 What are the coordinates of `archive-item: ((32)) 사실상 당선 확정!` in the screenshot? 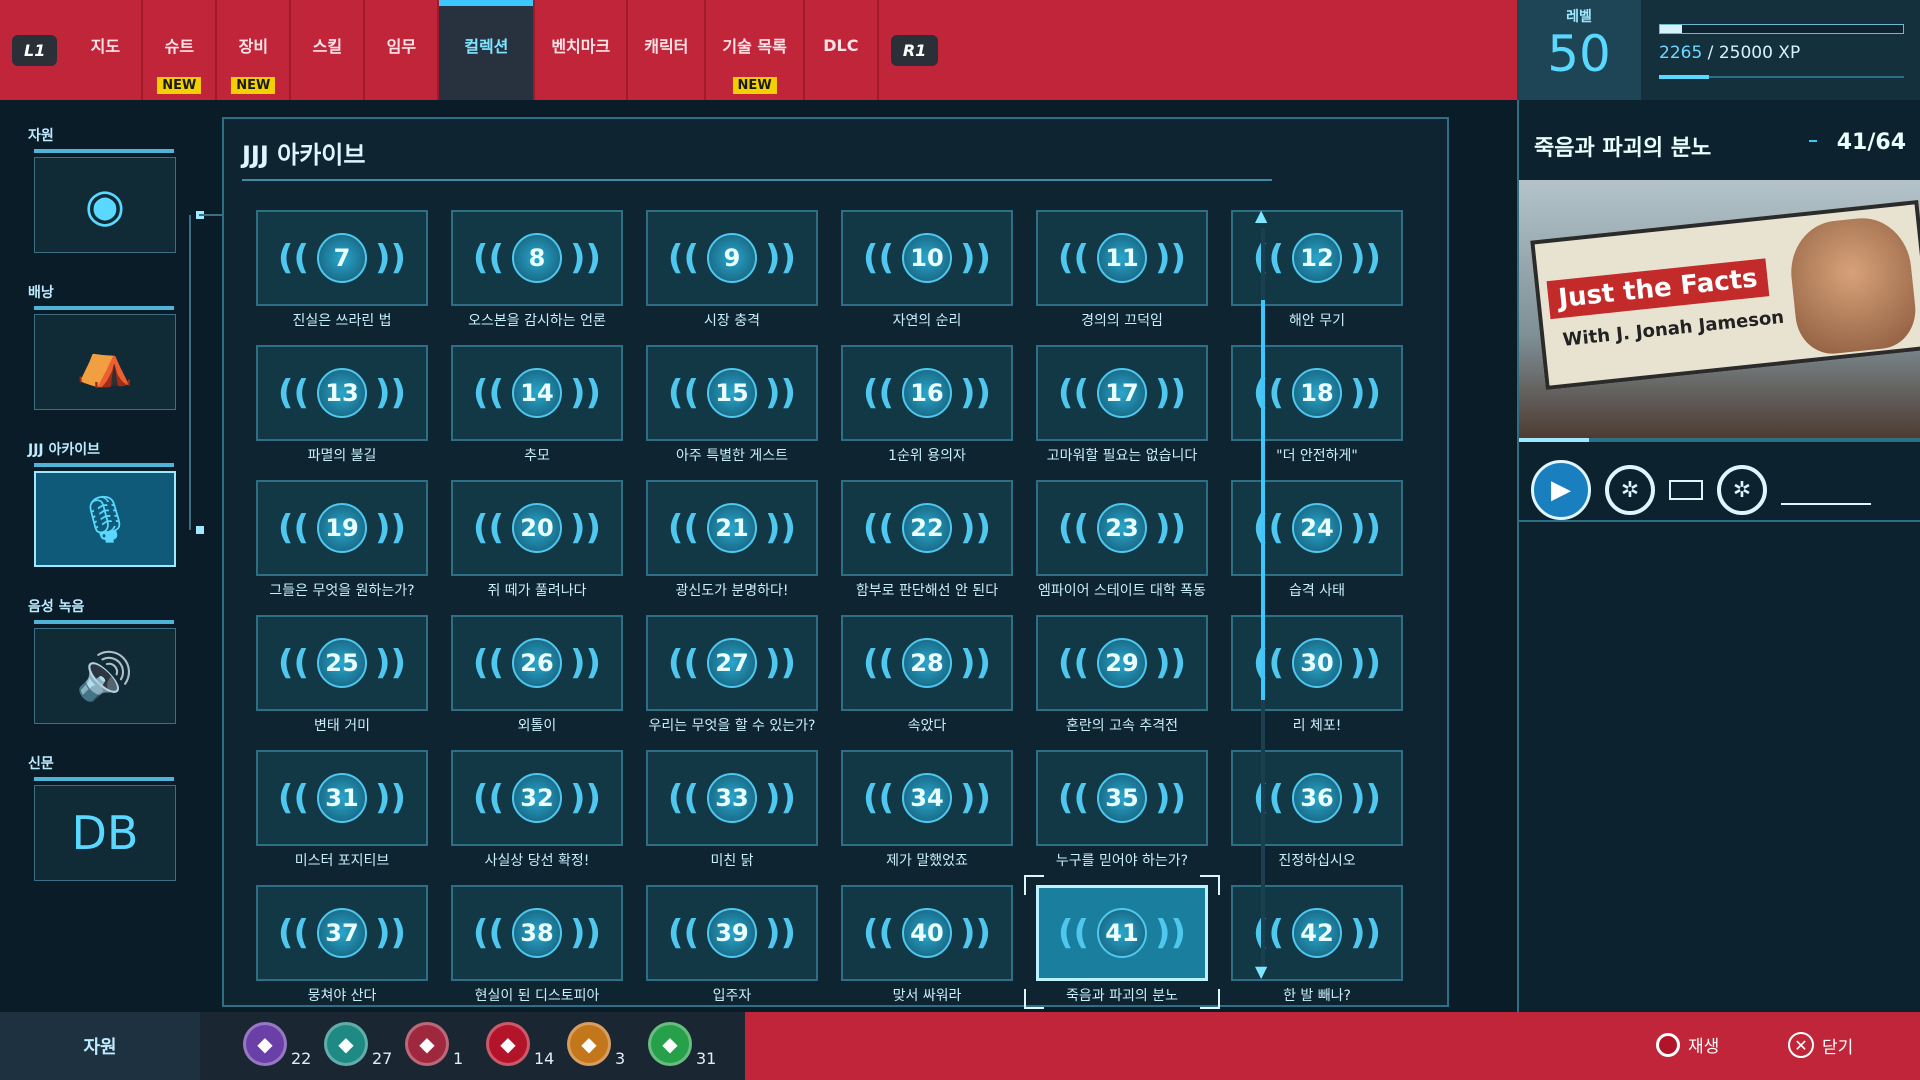 It's located at (537, 809).